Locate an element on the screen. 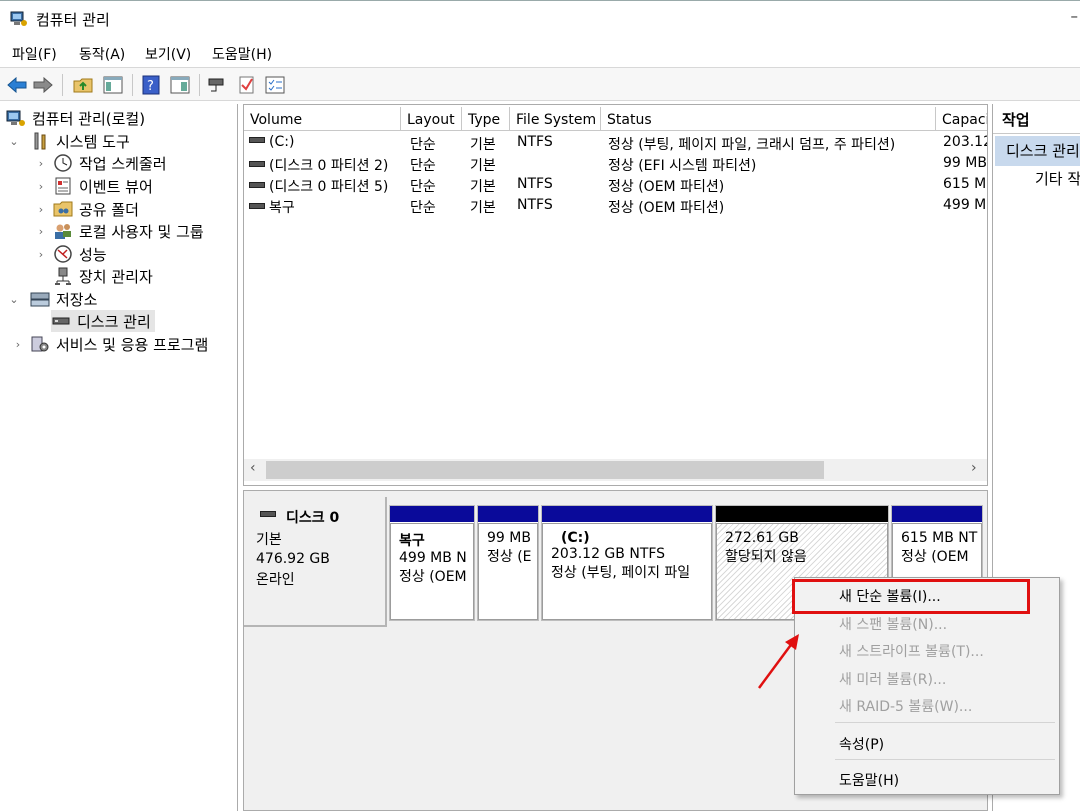 The image size is (1080, 811). column-header-status: Status is located at coordinates (768, 119).